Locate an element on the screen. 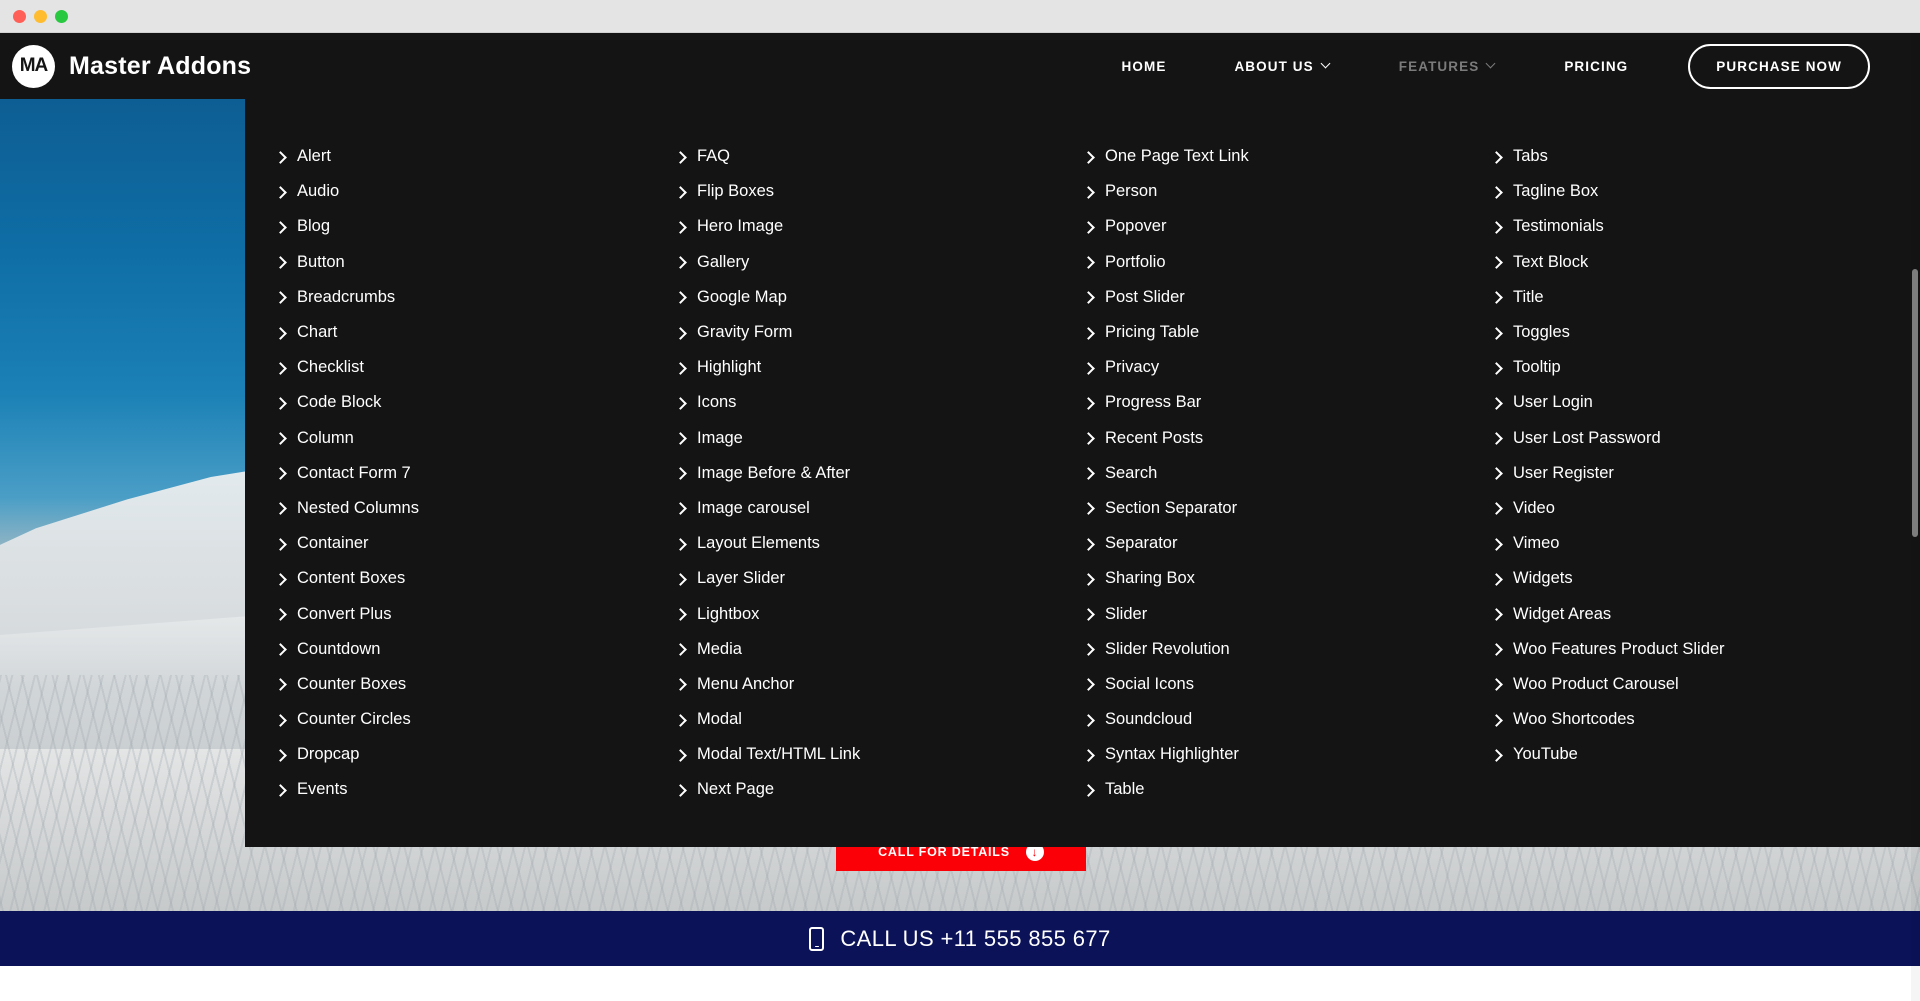  mega-menu-item: Woo Product Carousel is located at coordinates (1690, 684).